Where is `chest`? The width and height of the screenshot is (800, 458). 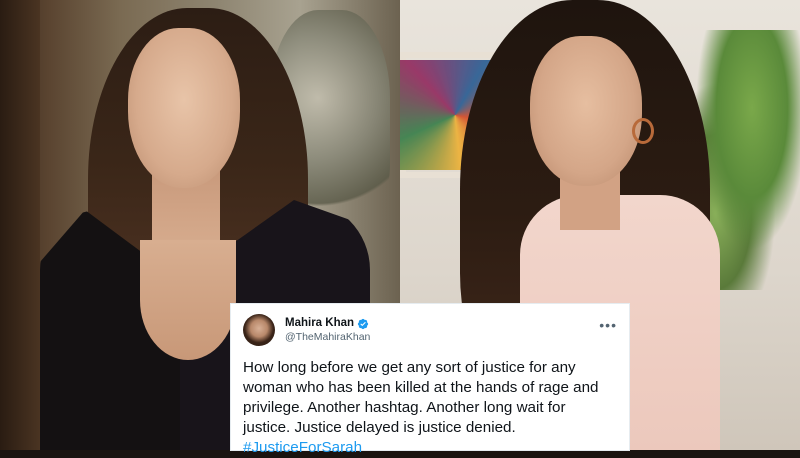 chest is located at coordinates (188, 300).